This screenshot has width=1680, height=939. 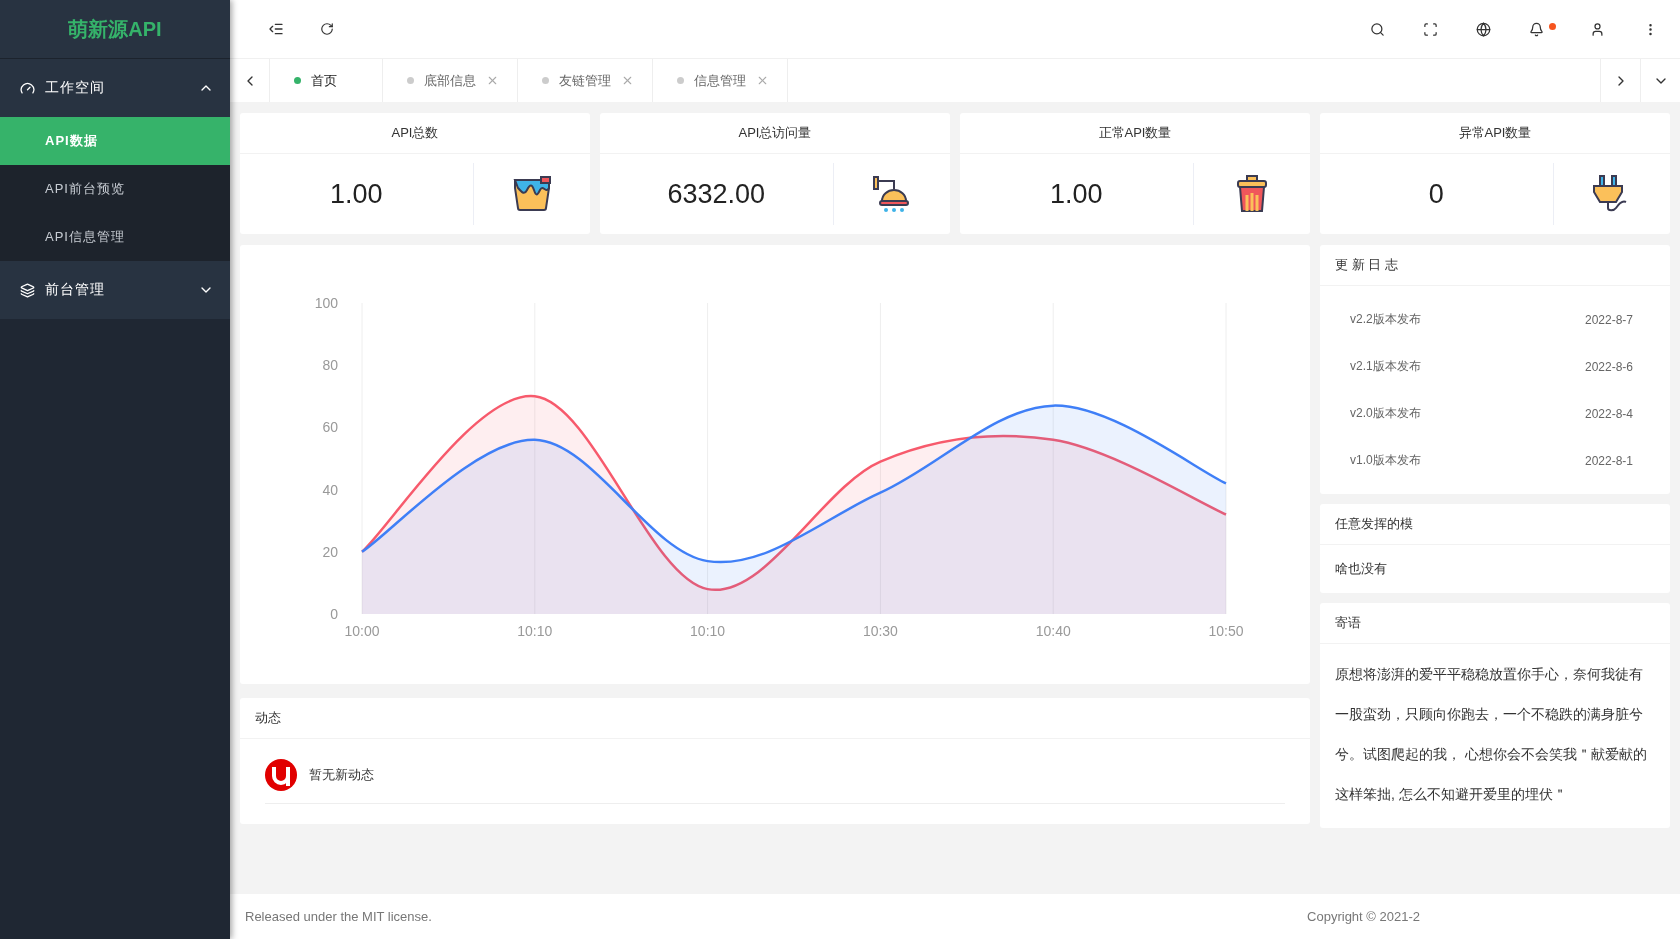 I want to click on tab-label: 信息管理, so click(x=720, y=80).